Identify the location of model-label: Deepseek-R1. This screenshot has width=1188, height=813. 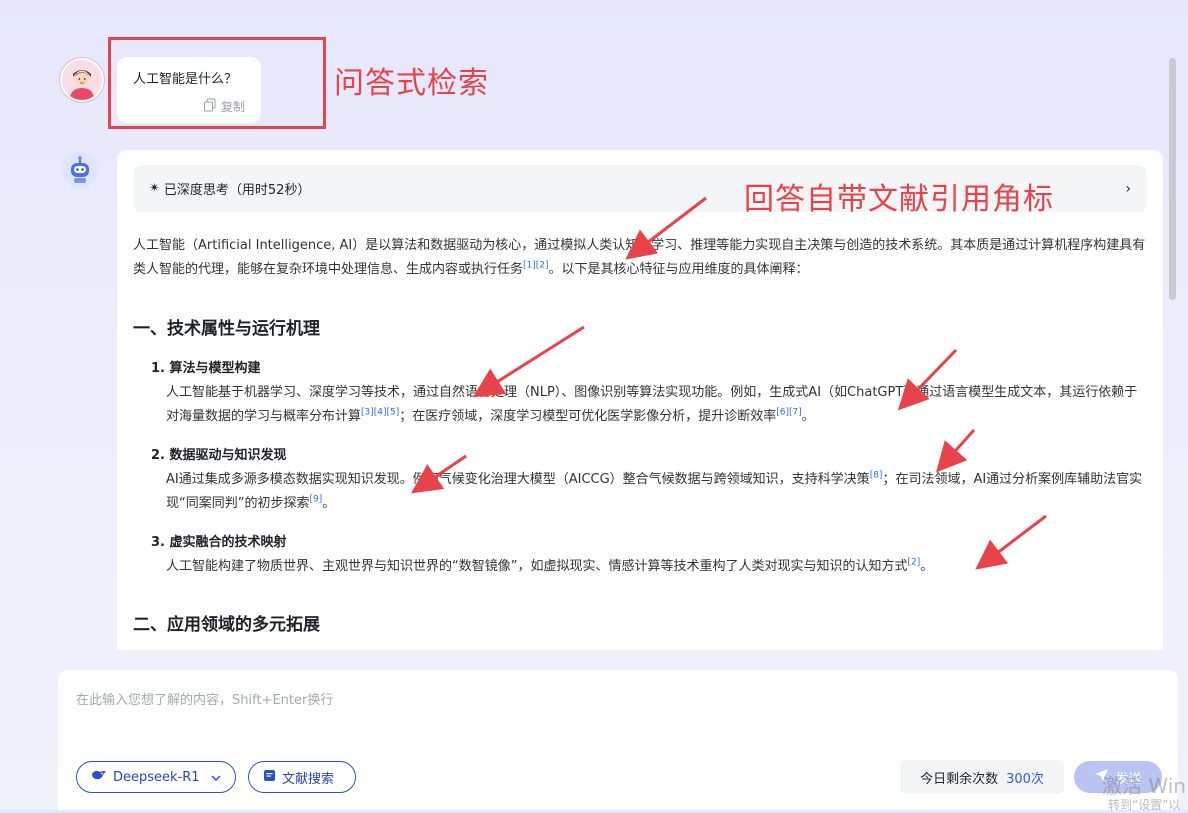
(156, 777).